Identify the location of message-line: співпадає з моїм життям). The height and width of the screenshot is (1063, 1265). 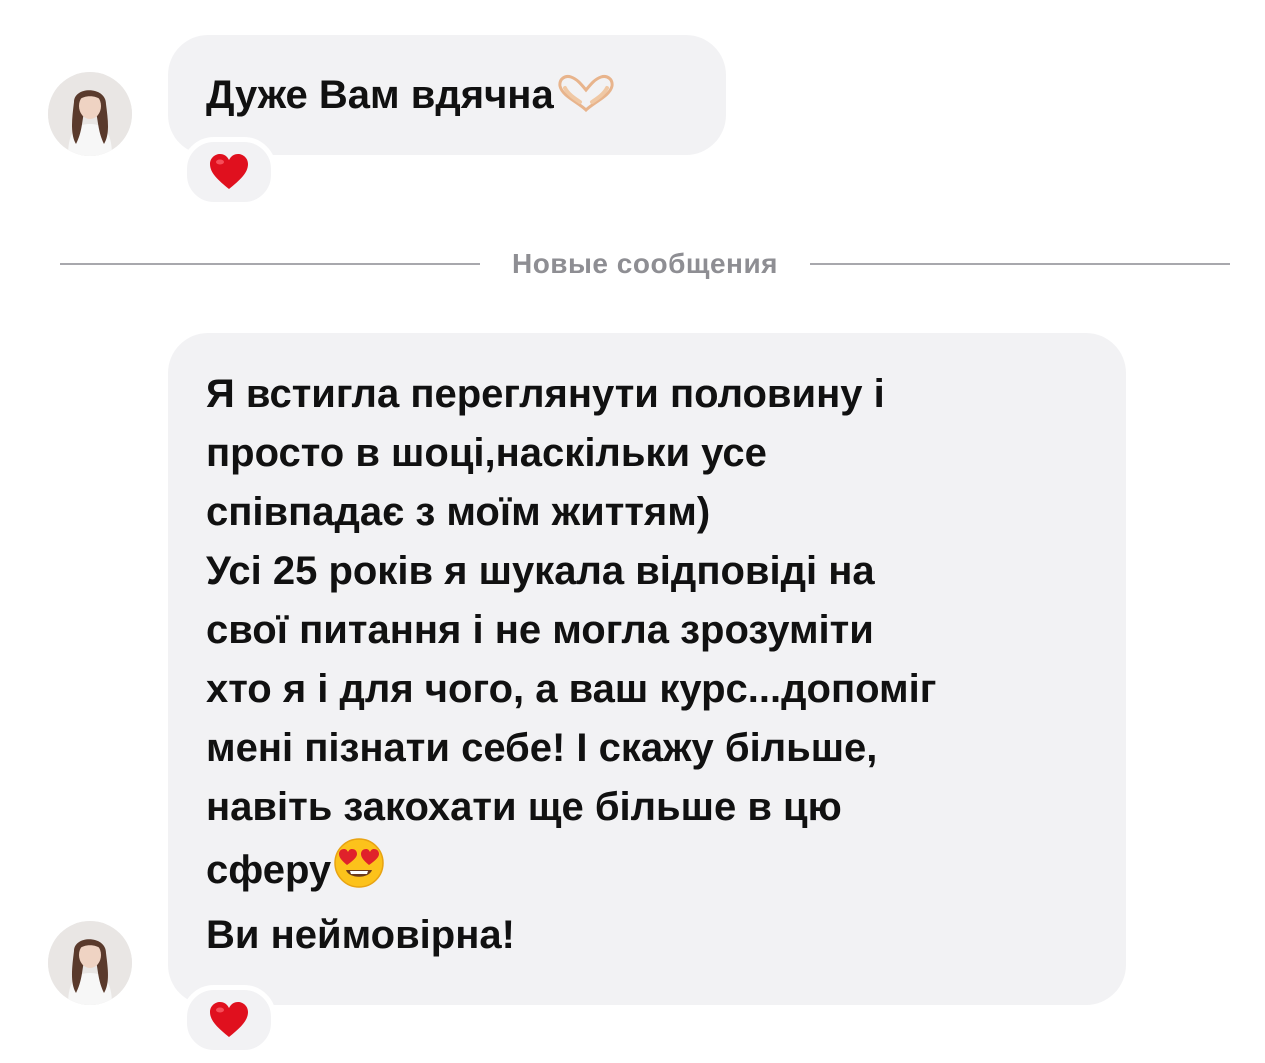
(458, 512).